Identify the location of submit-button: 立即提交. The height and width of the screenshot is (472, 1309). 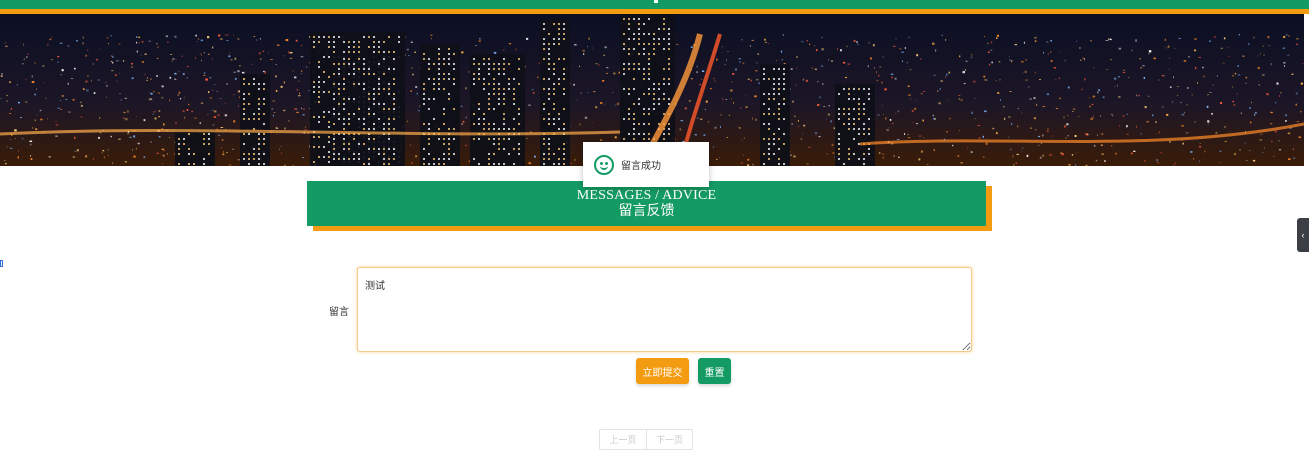
(662, 371).